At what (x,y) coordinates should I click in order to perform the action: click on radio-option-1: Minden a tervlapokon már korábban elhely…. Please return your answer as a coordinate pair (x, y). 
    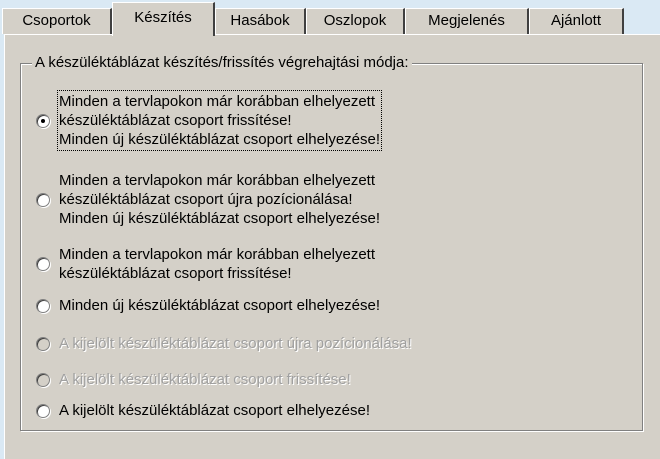
    Looking at the image, I should click on (209, 120).